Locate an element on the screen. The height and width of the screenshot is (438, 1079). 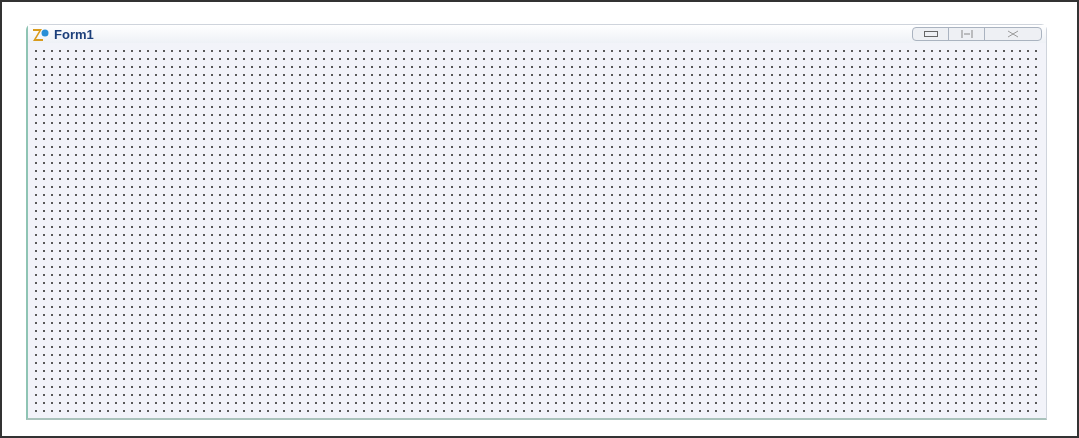
close-icon is located at coordinates (1013, 34).